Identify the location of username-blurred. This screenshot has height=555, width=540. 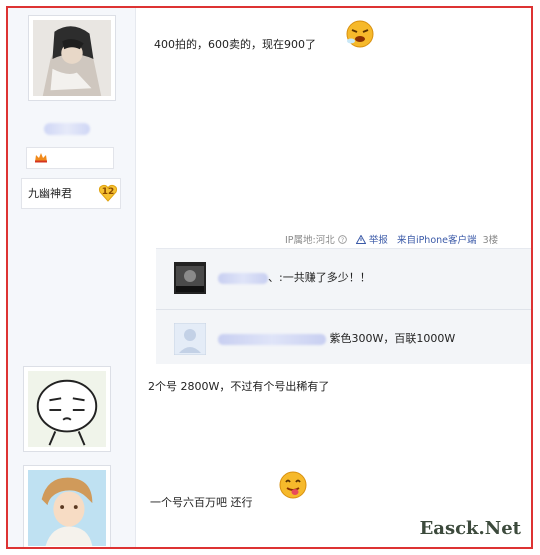
(67, 129).